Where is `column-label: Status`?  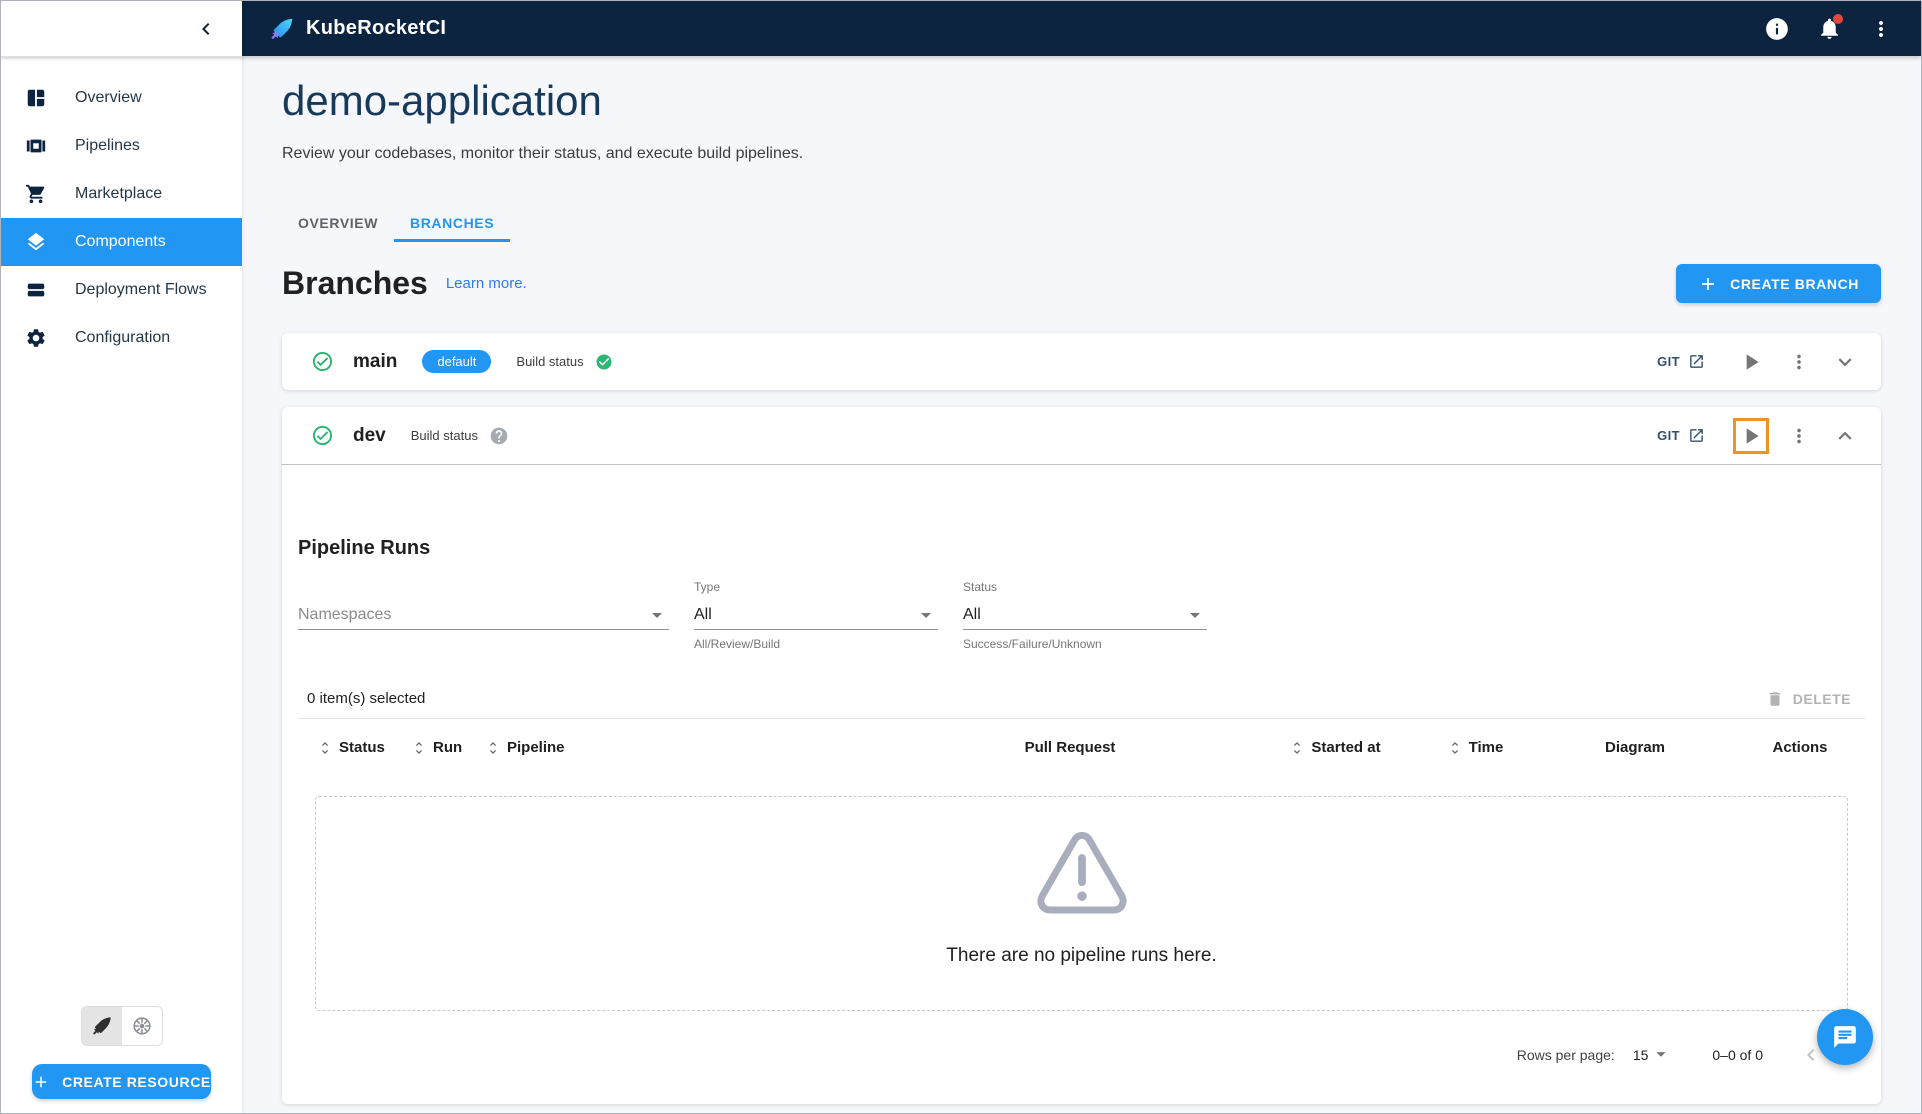 column-label: Status is located at coordinates (362, 747).